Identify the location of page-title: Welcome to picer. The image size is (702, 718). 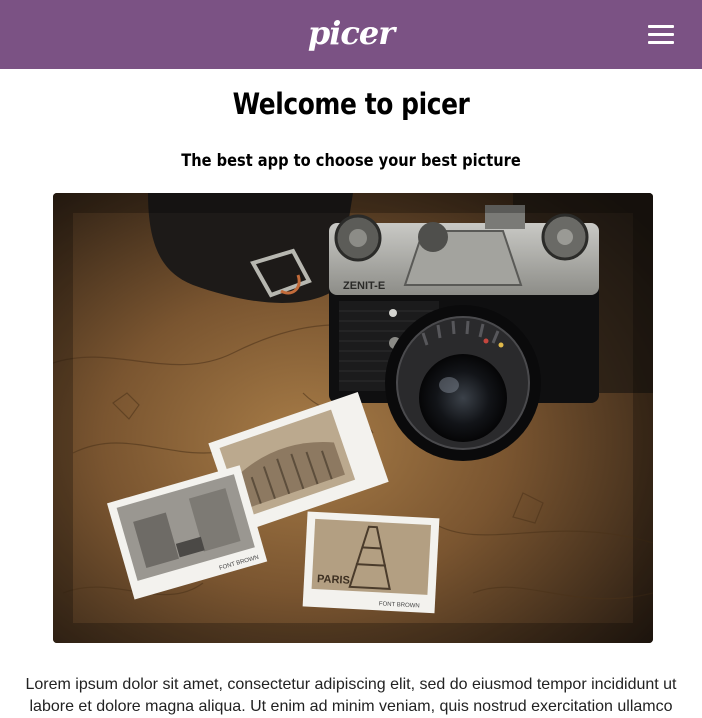
(351, 104).